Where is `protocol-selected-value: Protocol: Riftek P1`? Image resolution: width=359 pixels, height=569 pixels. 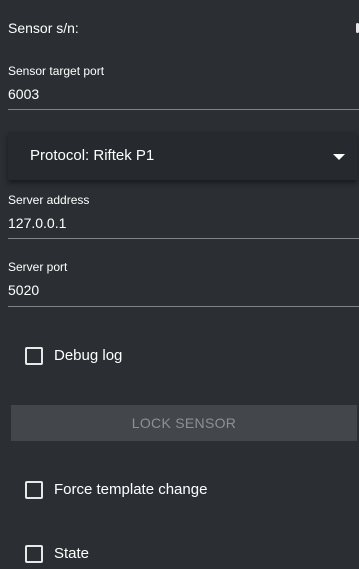
protocol-selected-value: Protocol: Riftek P1 is located at coordinates (92, 155).